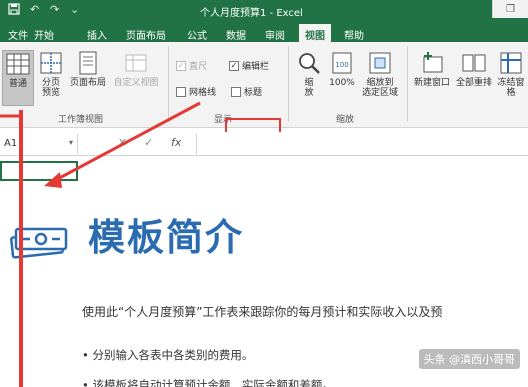 The image size is (528, 387). Describe the element at coordinates (100, 144) in the screenshot. I see `annotation-arrow` at that location.